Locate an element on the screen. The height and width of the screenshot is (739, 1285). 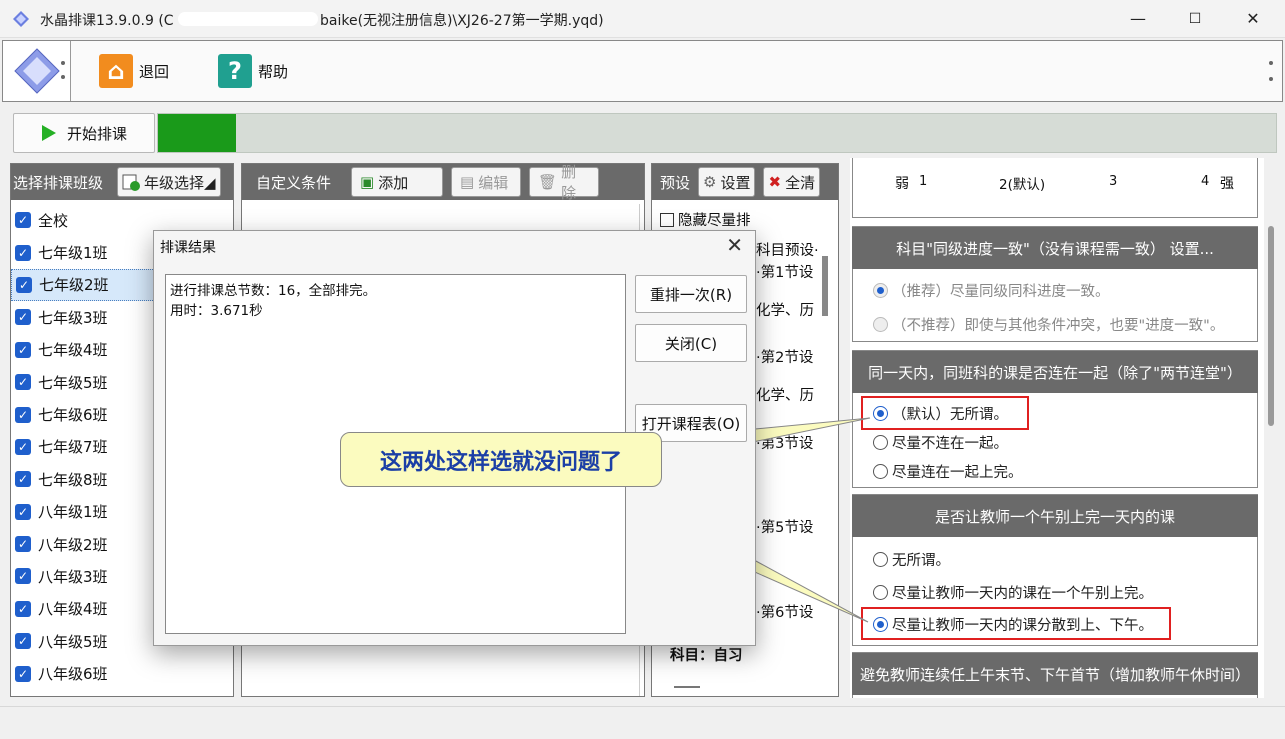
result-line-time: 用时：3.671秒 is located at coordinates (216, 311).